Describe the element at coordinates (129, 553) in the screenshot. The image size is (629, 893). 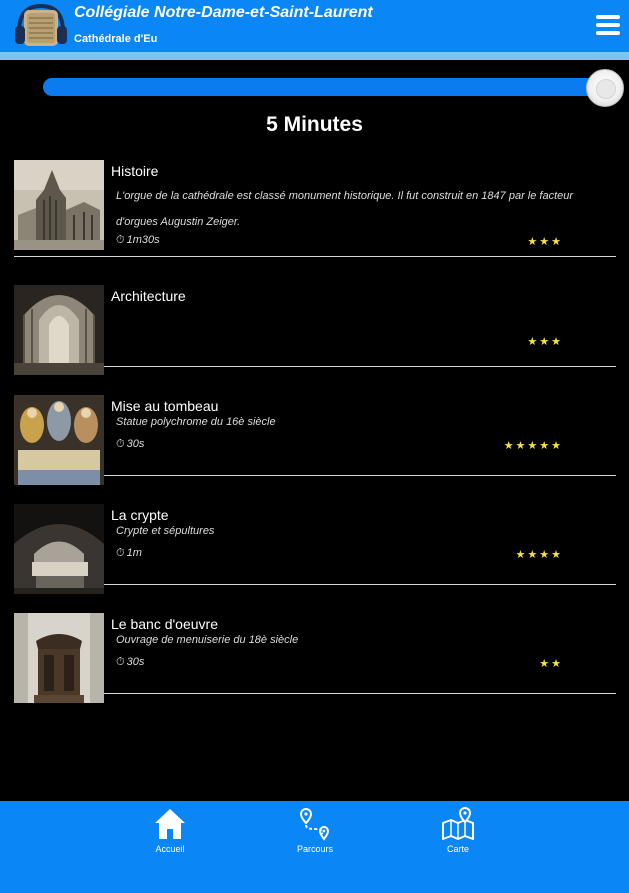
I see `item-duration: ⏱ 1m` at that location.